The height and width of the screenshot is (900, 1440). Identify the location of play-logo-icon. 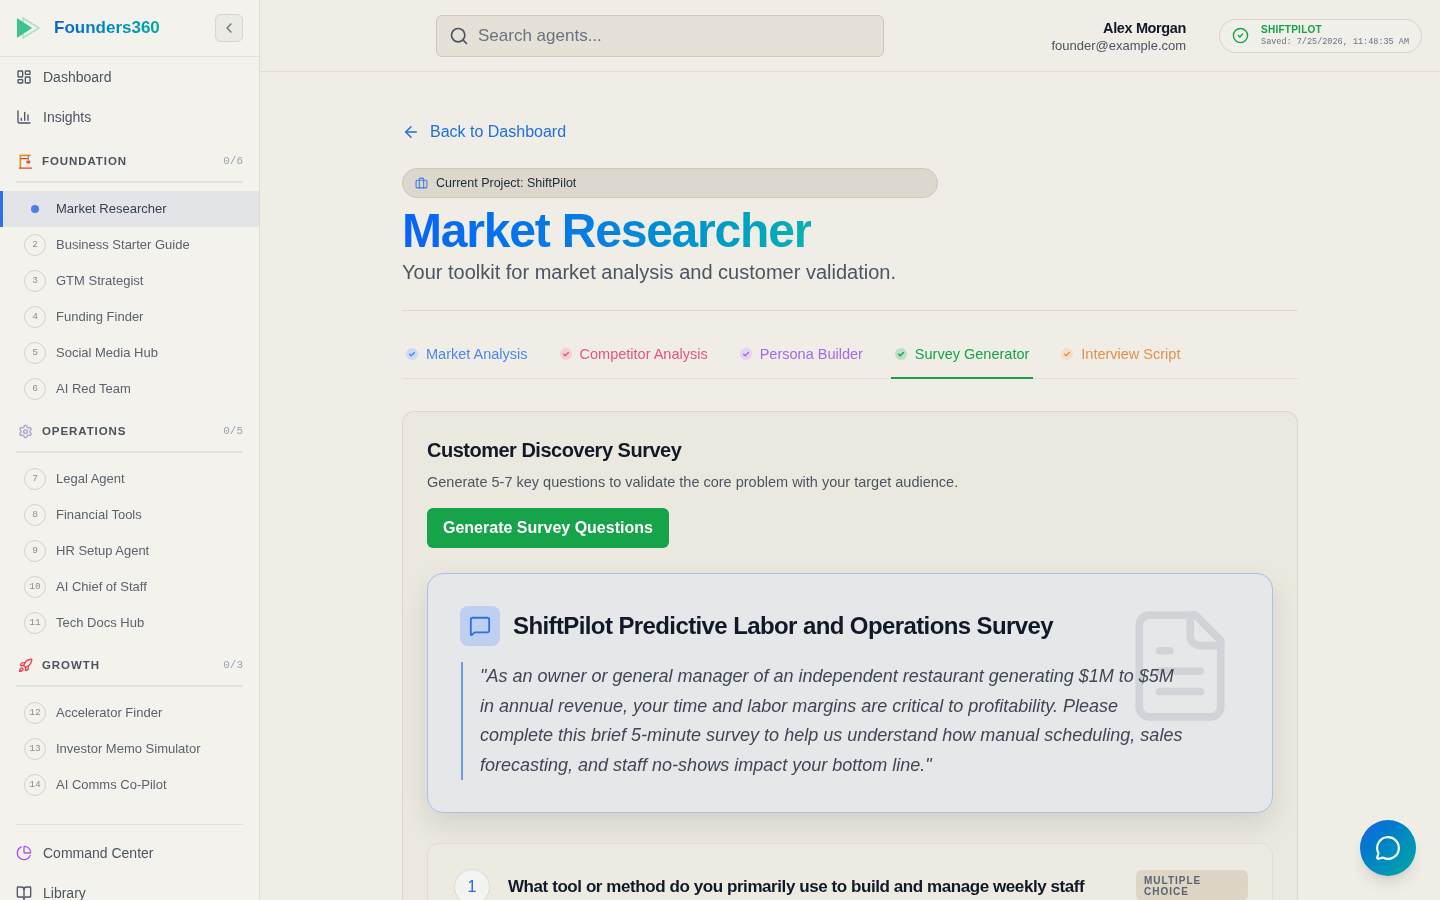
(28, 28).